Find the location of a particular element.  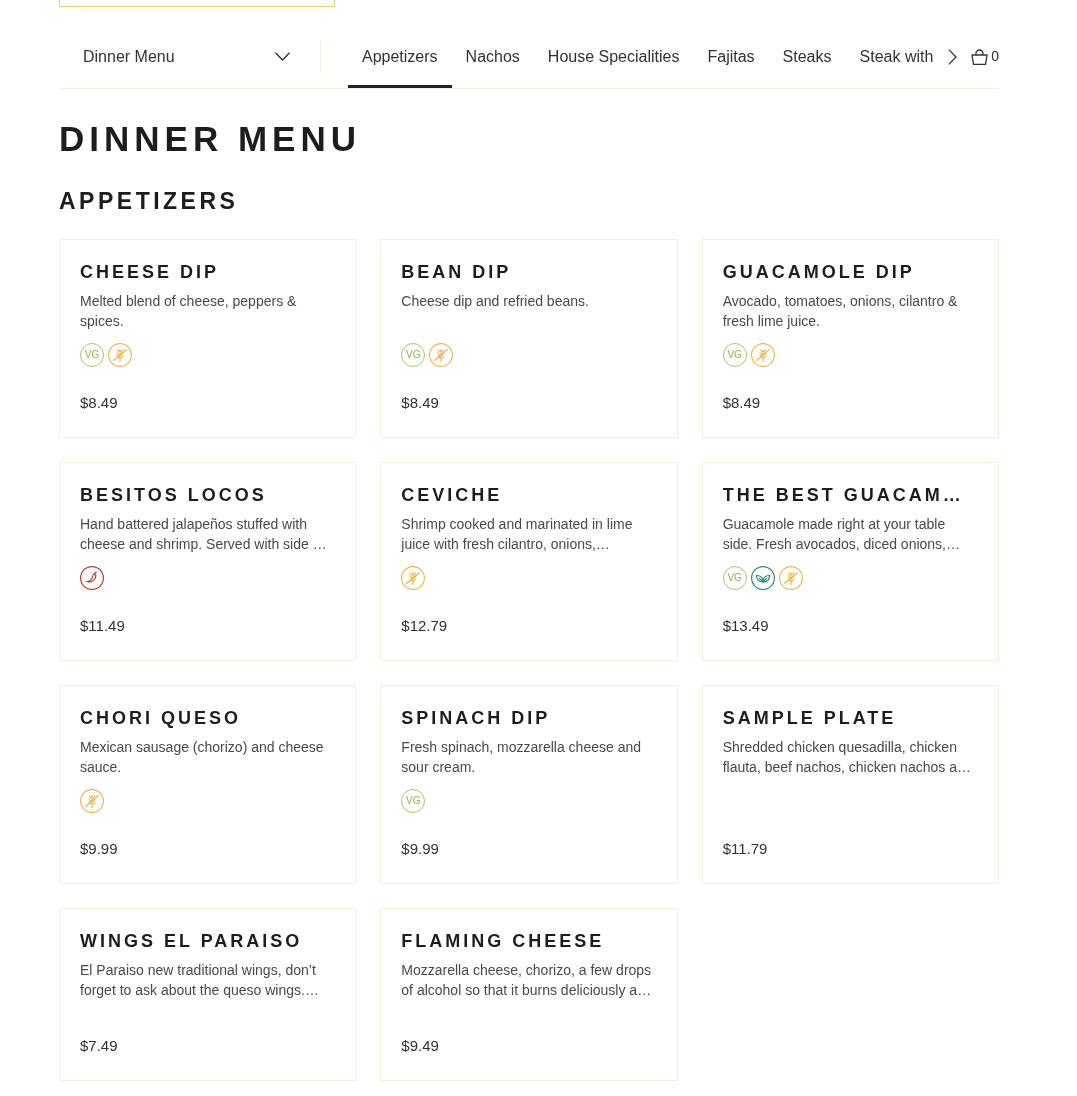

item-price: $7.49 is located at coordinates (99, 1045).